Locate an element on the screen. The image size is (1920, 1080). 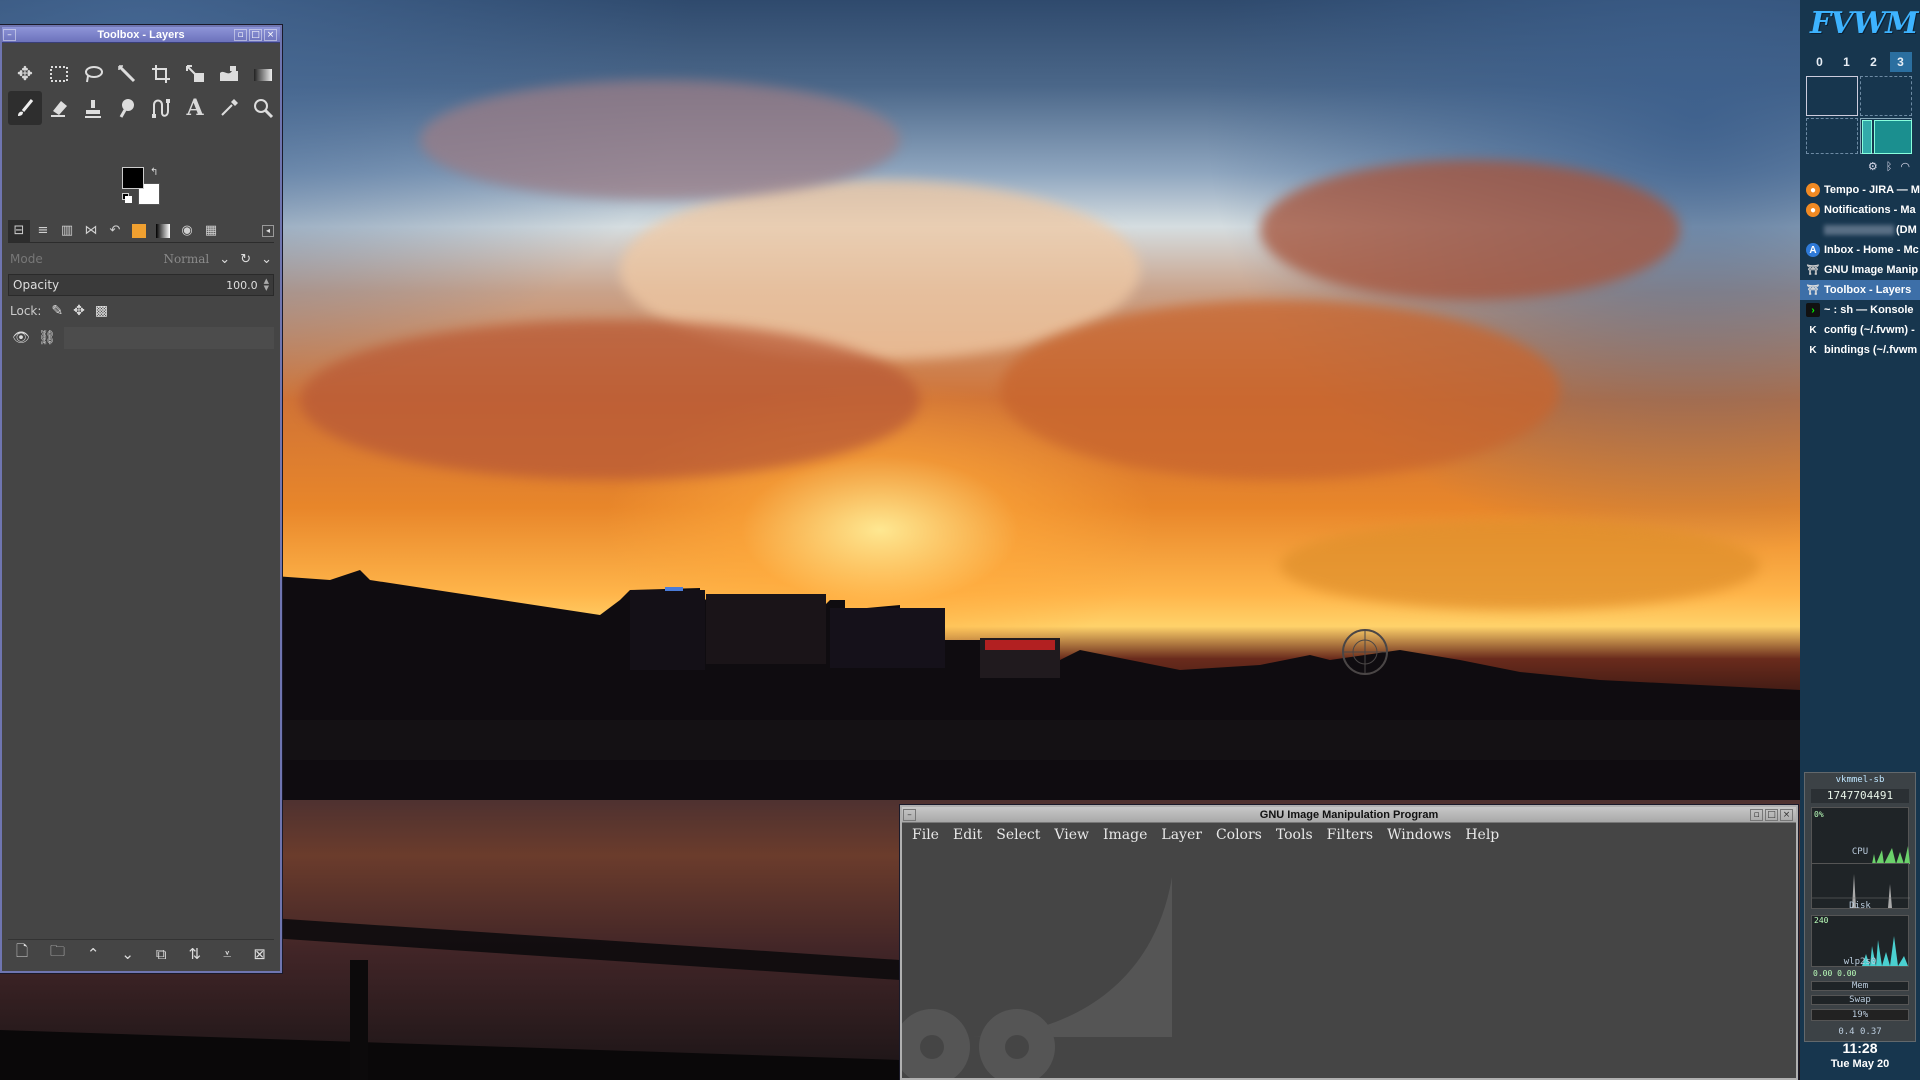
visibility-eye-icon: 👁 is located at coordinates (21, 338).